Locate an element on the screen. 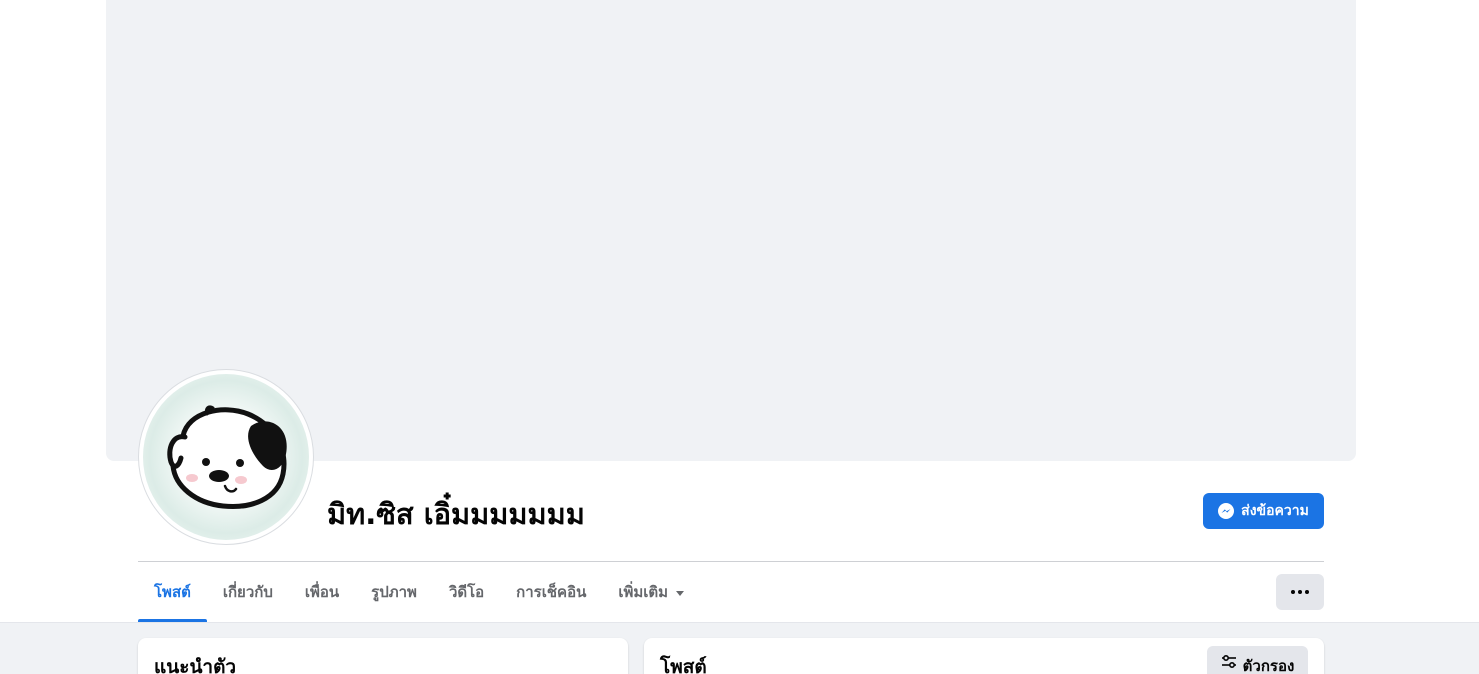 This screenshot has width=1479, height=674. tab-label: เพื่อน is located at coordinates (322, 592).